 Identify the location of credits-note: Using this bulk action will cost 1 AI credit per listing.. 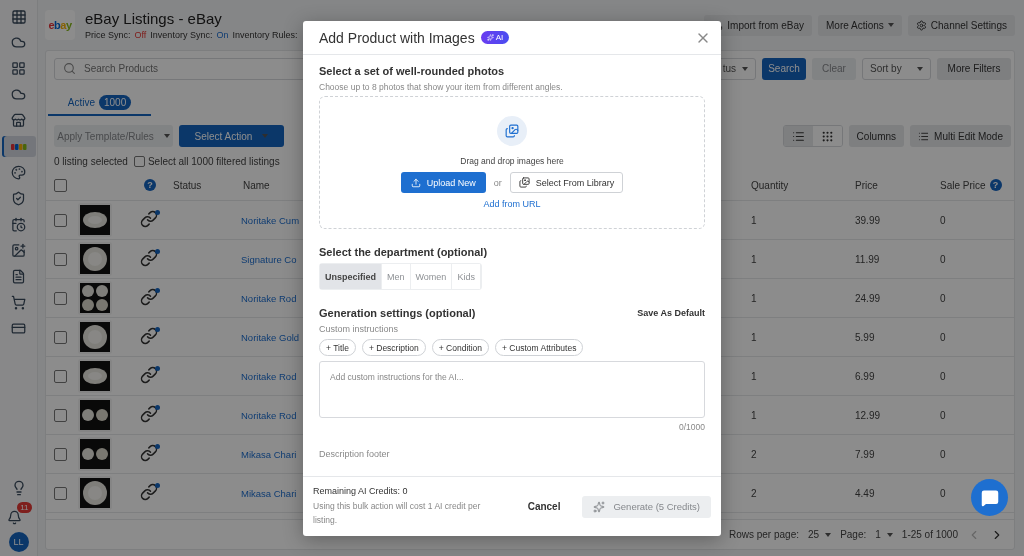
(397, 513).